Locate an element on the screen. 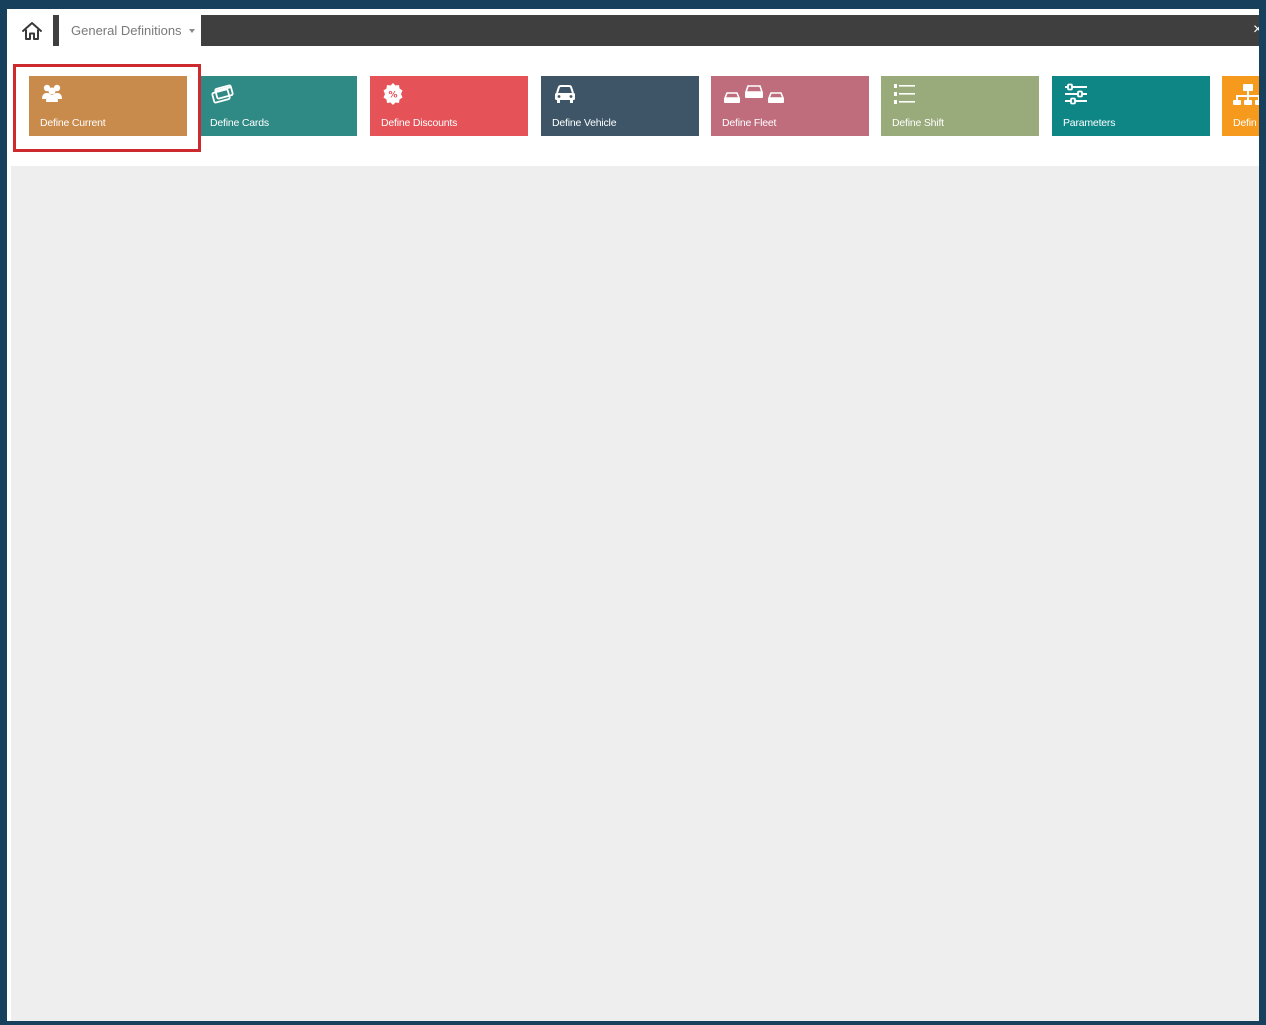 Image resolution: width=1266 pixels, height=1025 pixels. tile-define-cards: Define Cards is located at coordinates (278, 106).